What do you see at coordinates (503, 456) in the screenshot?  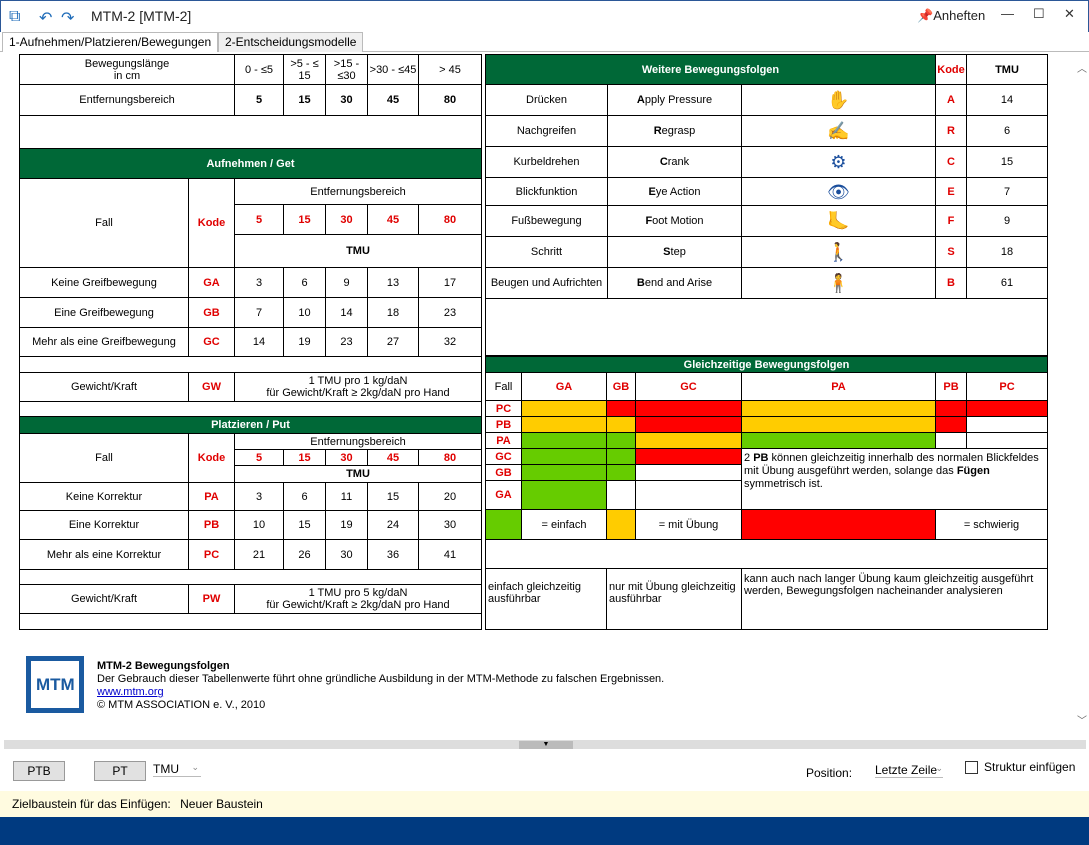 I see `simul-row-header: GC` at bounding box center [503, 456].